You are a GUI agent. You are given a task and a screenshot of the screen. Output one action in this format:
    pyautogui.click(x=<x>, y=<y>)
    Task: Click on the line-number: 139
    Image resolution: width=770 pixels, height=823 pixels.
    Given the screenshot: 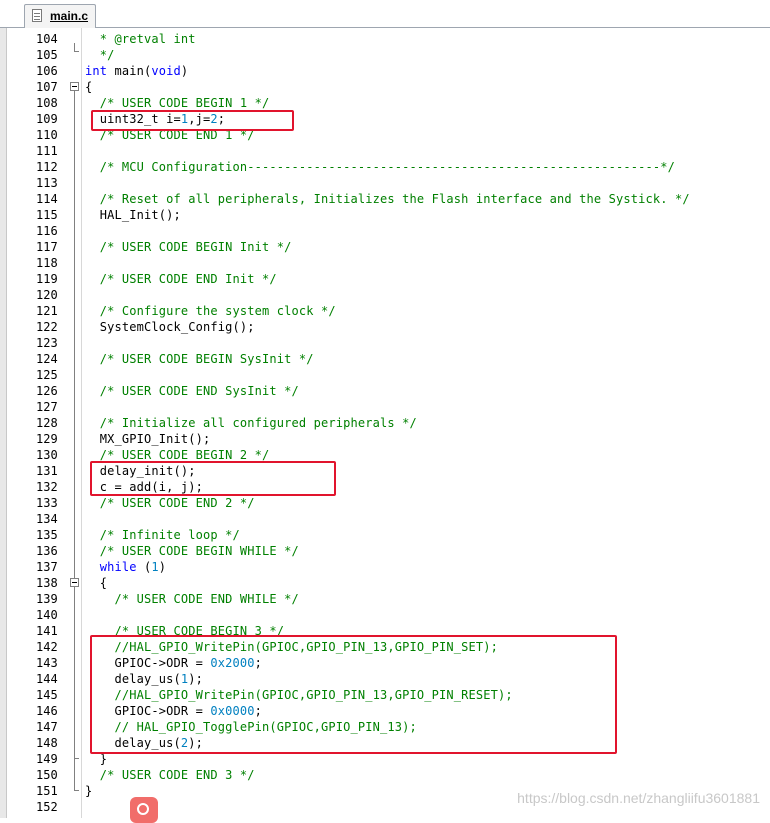 What is the action you would take?
    pyautogui.click(x=47, y=599)
    